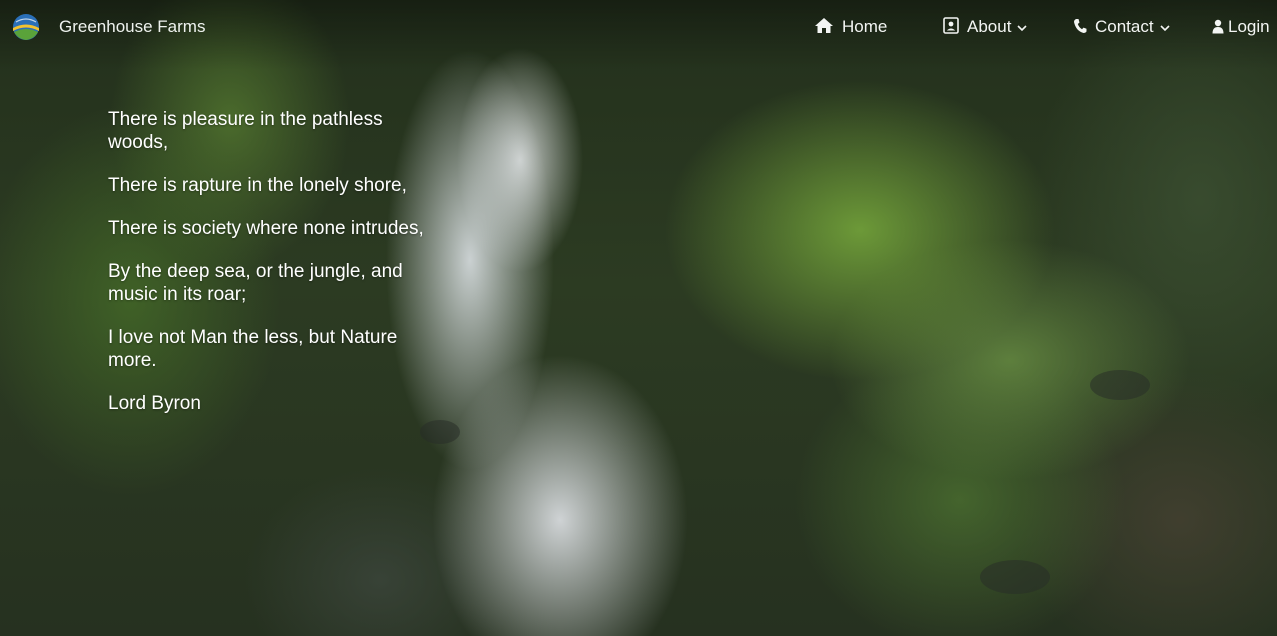  What do you see at coordinates (989, 26) in the screenshot?
I see `nav-about-label: About` at bounding box center [989, 26].